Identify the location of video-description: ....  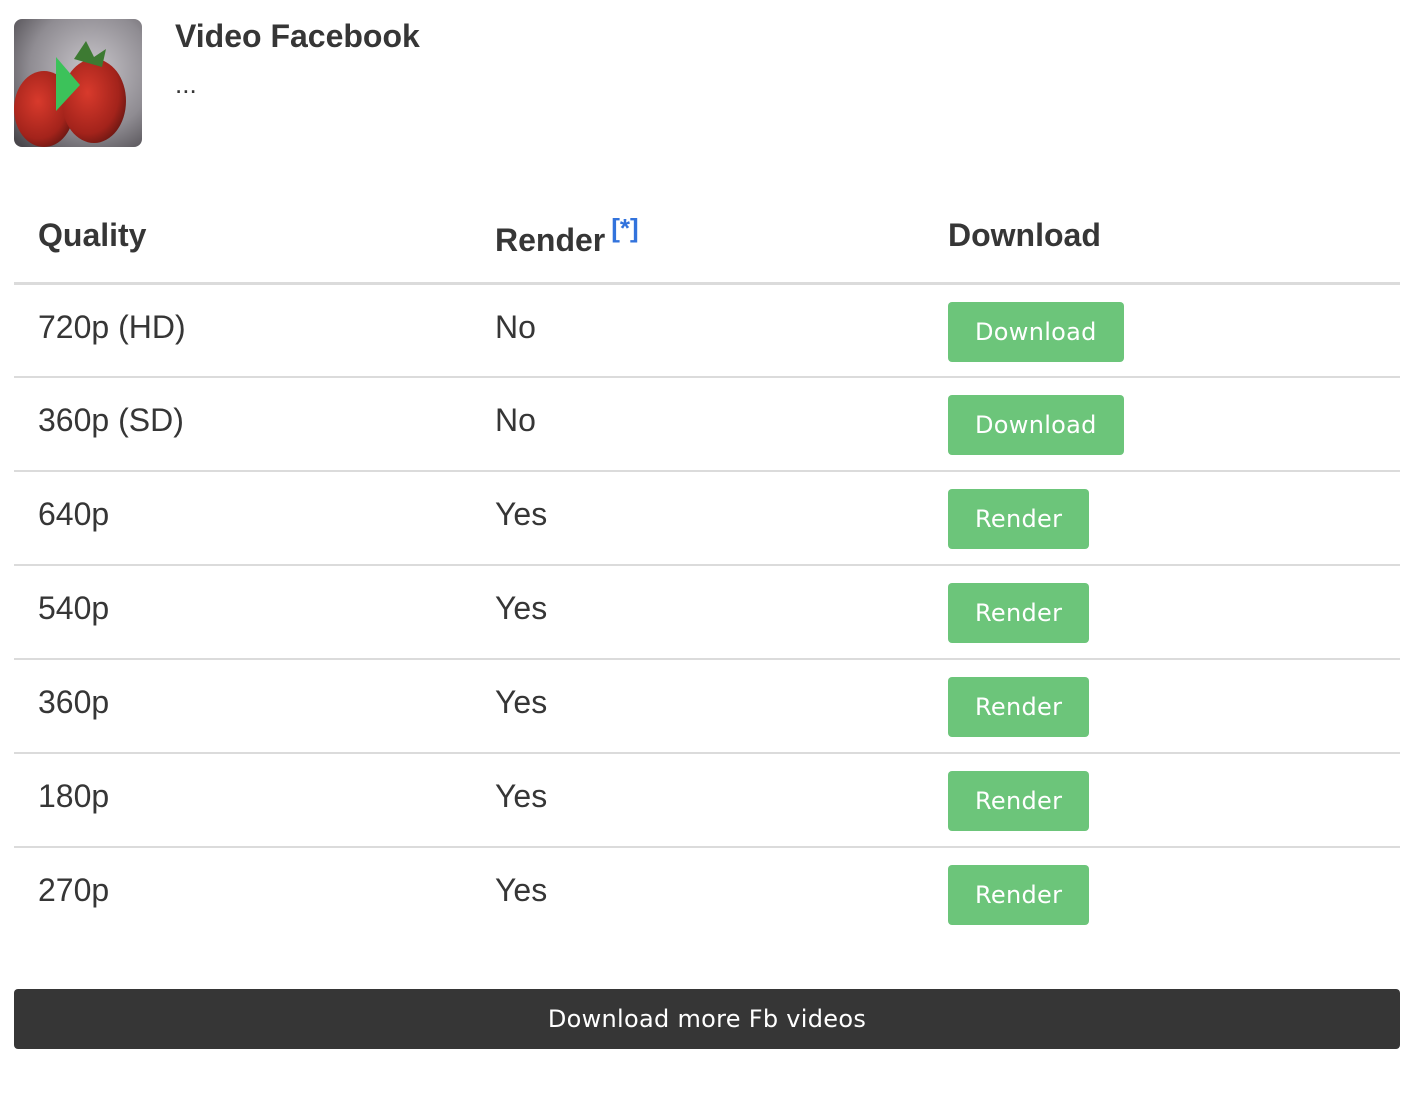
(186, 84).